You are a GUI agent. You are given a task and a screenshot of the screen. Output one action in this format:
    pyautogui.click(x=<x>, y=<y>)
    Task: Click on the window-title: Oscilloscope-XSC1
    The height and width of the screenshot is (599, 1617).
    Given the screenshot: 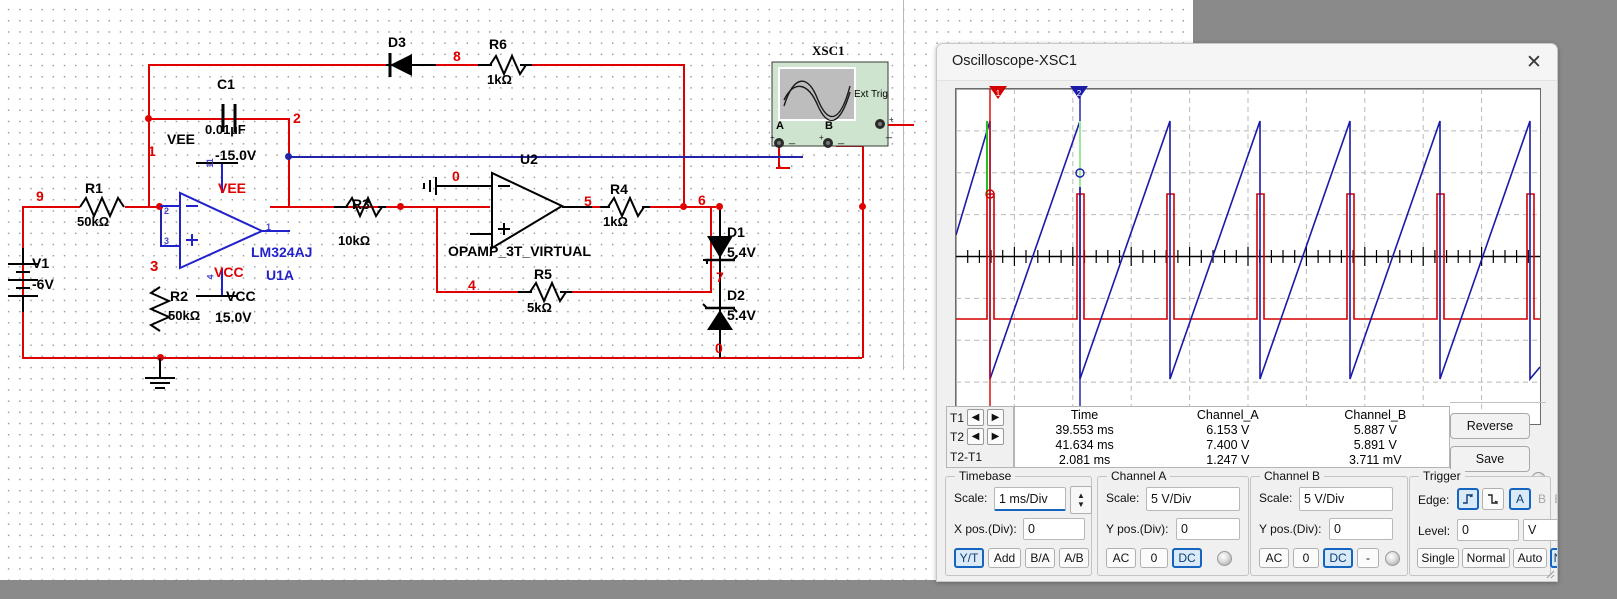 What is the action you would take?
    pyautogui.click(x=1014, y=61)
    